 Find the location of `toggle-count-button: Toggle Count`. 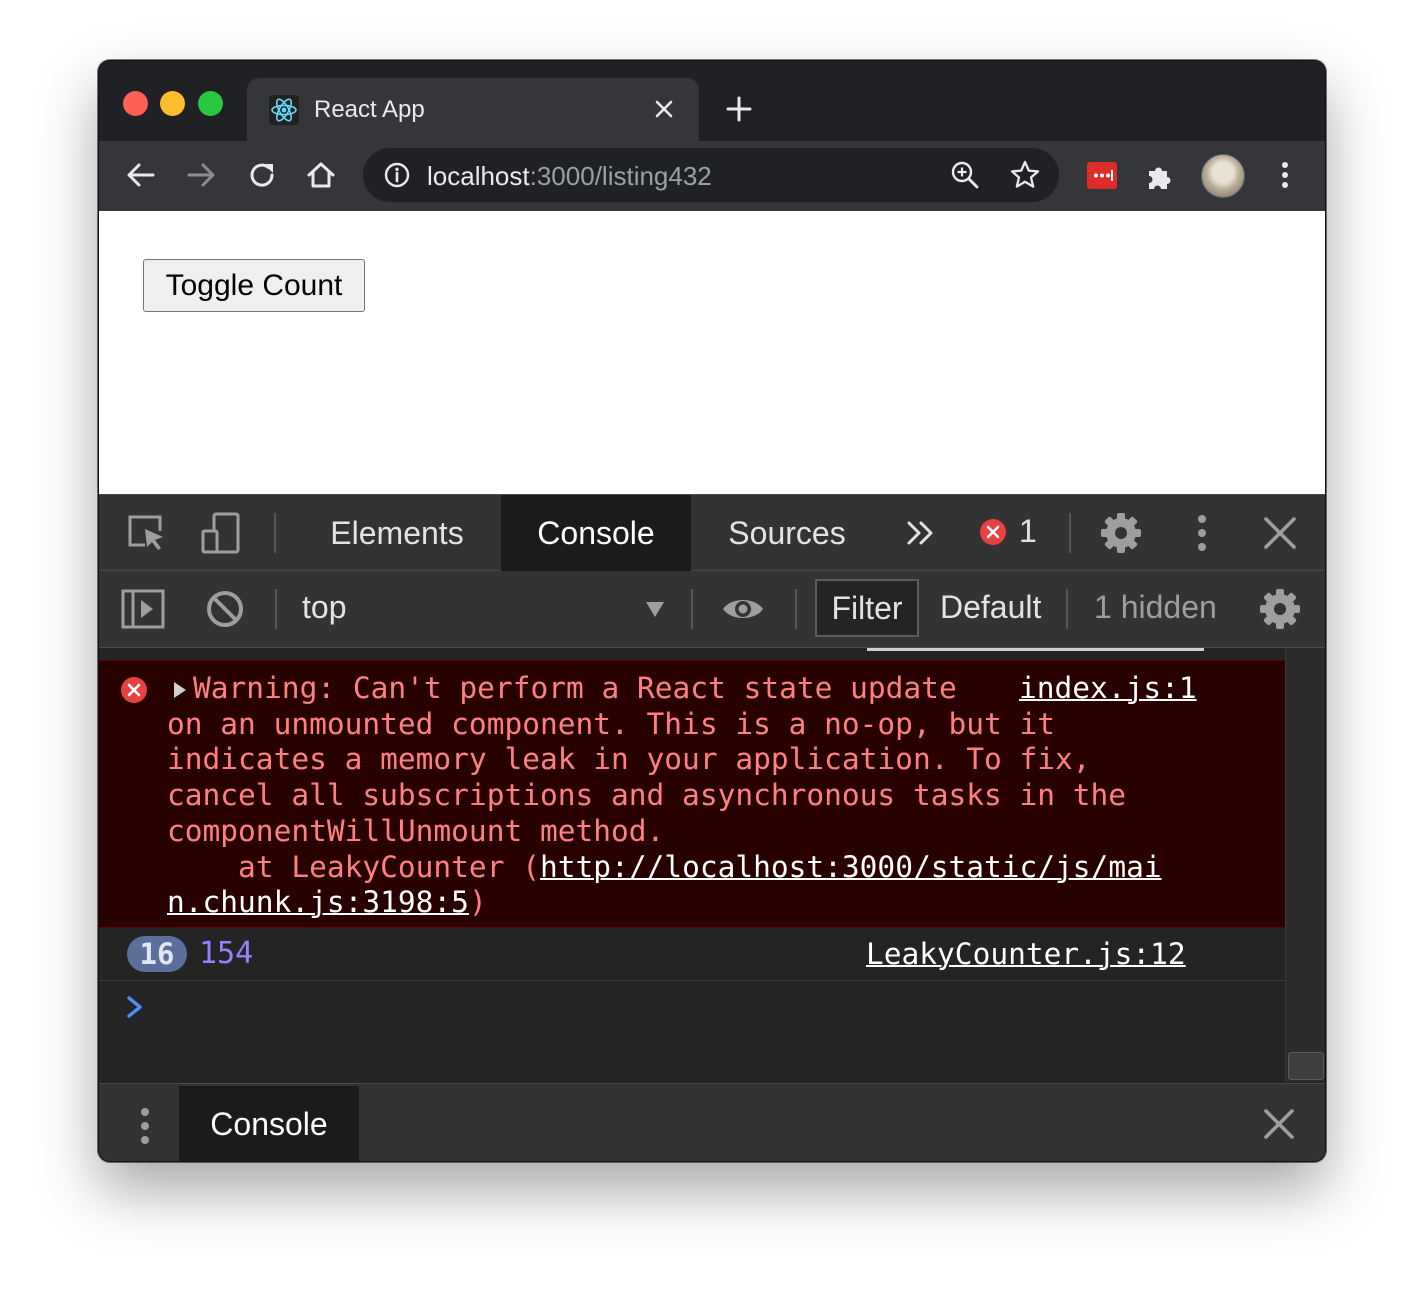

toggle-count-button: Toggle Count is located at coordinates (254, 285).